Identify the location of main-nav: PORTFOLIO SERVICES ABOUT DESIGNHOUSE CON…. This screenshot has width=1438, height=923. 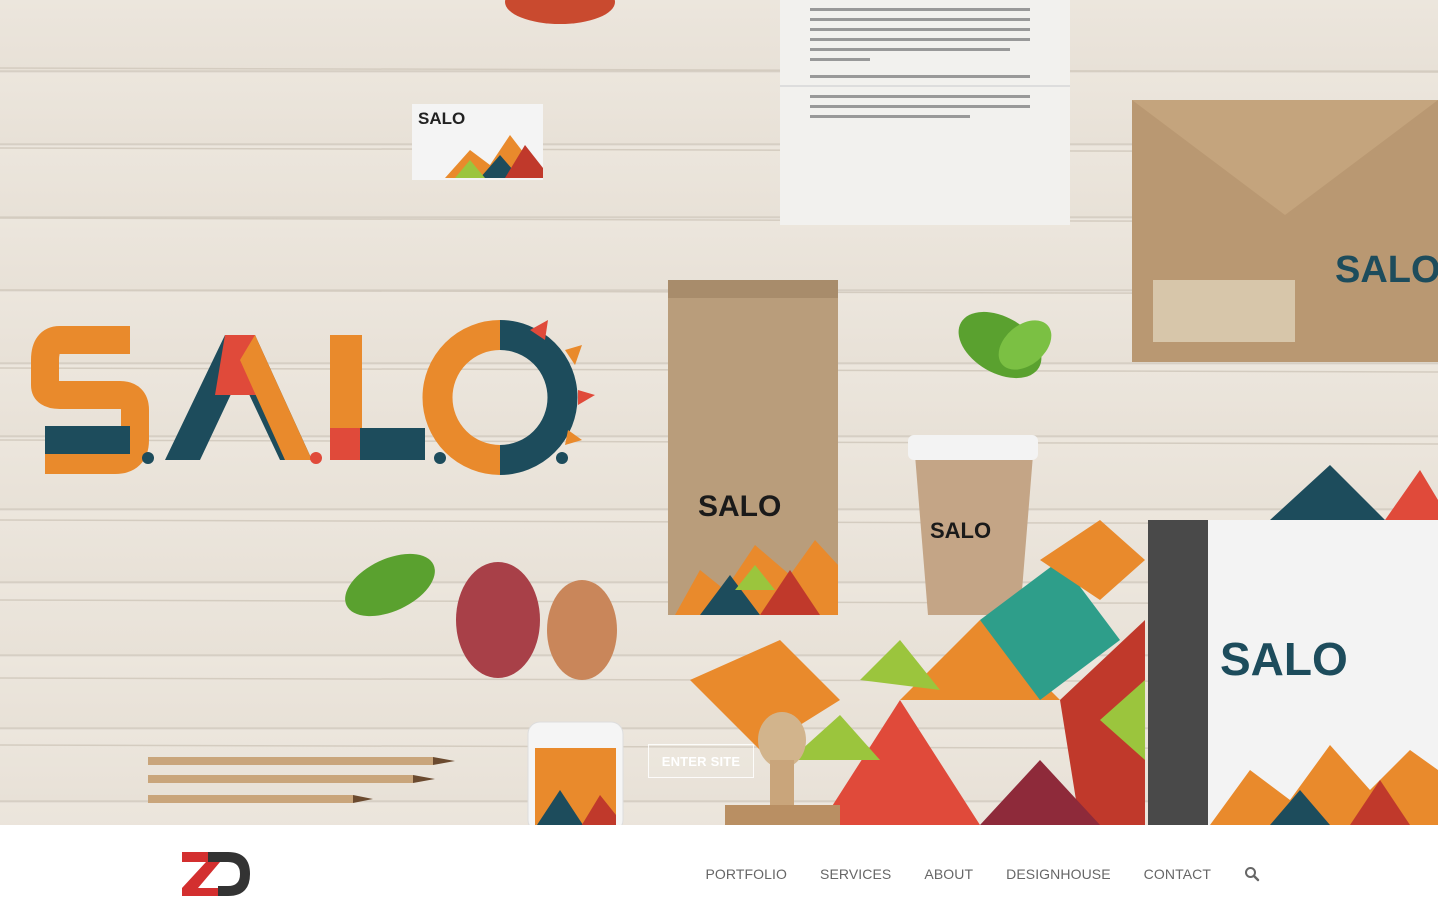
(966, 874).